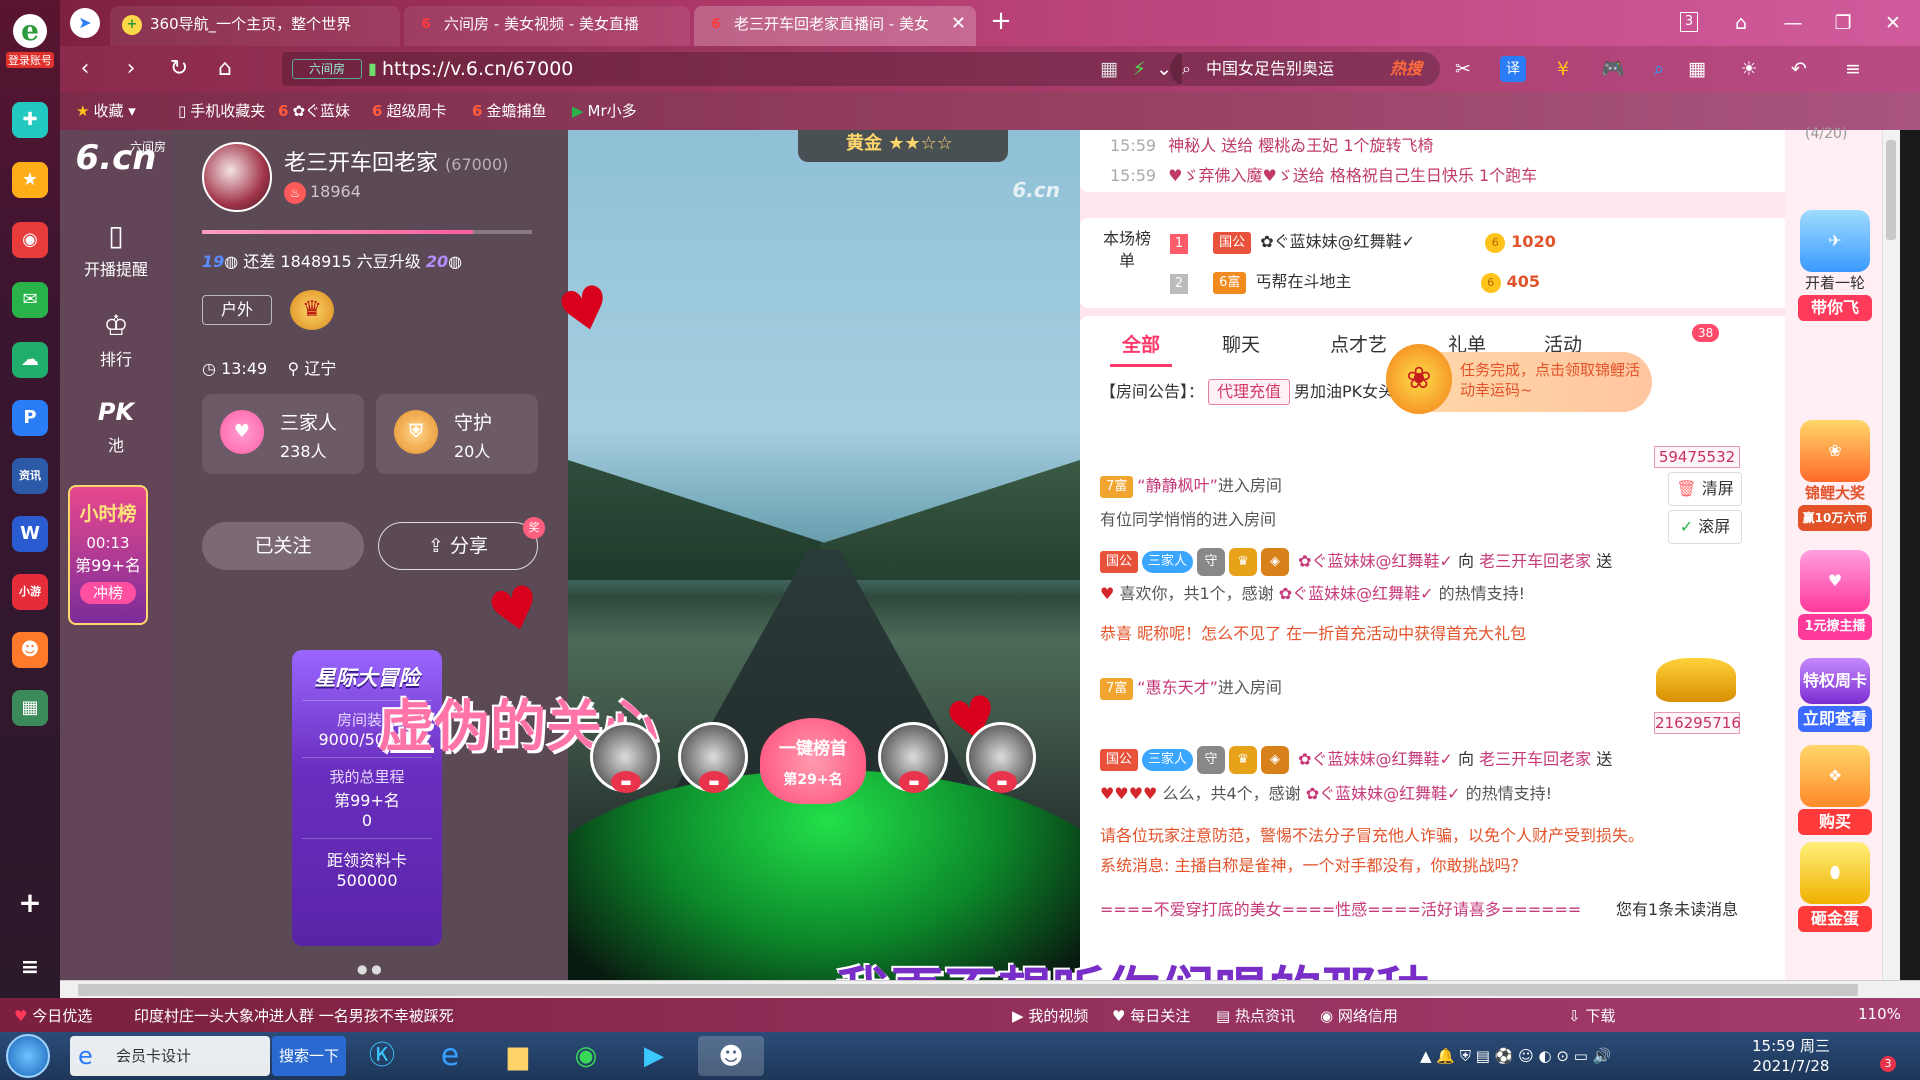 The height and width of the screenshot is (1080, 1920). Describe the element at coordinates (255, 26) in the screenshot. I see `tab-360: + 360导航_一个主页，整个世界` at that location.